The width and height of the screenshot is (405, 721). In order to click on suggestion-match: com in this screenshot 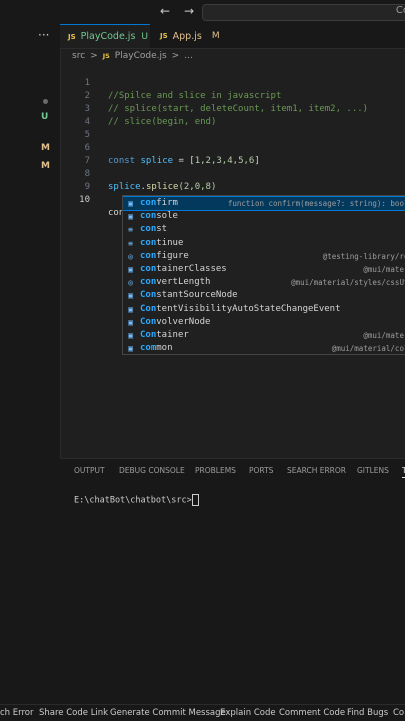, I will do `click(148, 348)`.